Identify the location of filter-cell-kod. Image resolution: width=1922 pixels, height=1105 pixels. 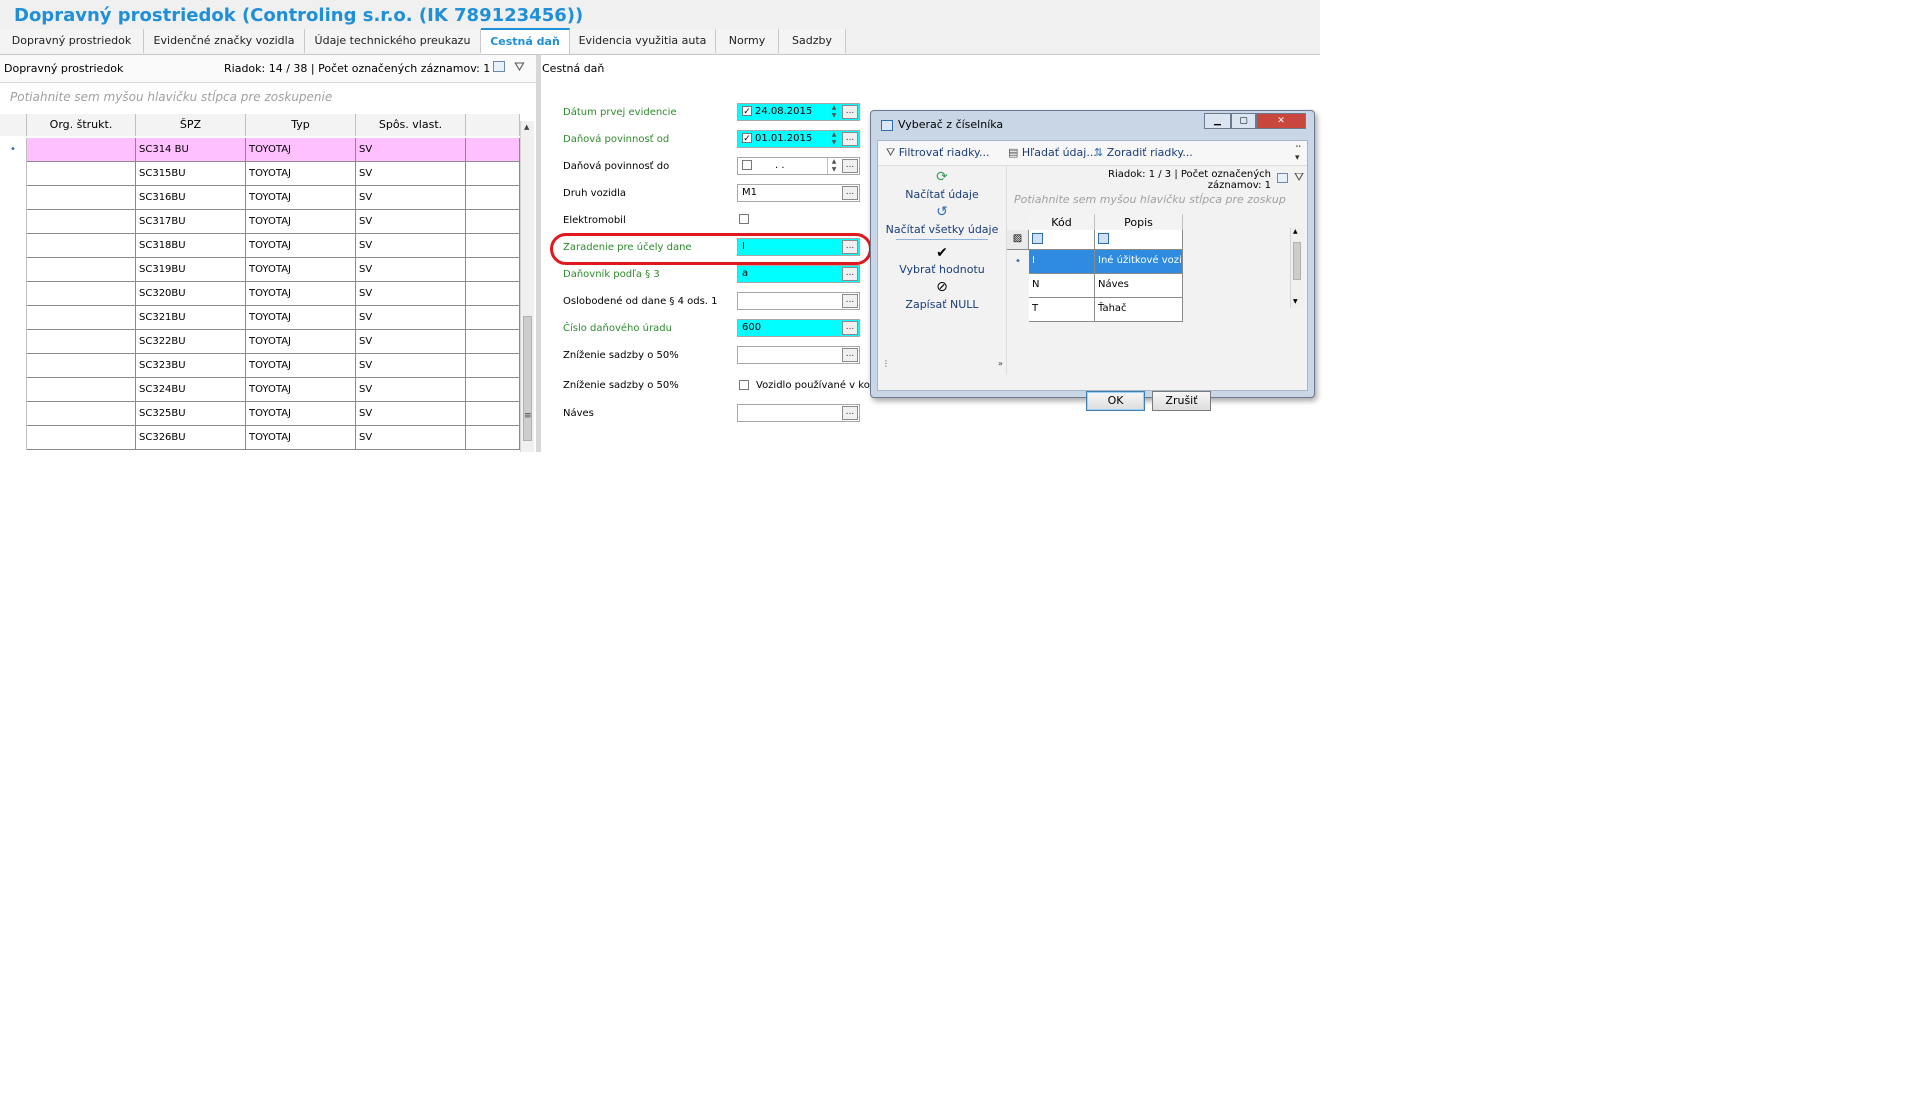
(1062, 240).